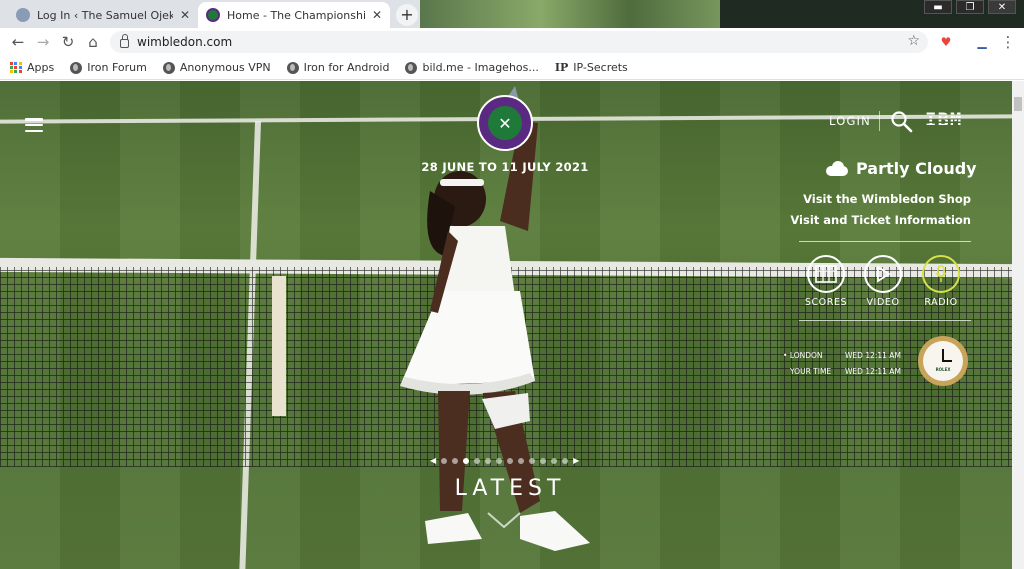  I want to click on partly-cloudy-icon, so click(838, 168).